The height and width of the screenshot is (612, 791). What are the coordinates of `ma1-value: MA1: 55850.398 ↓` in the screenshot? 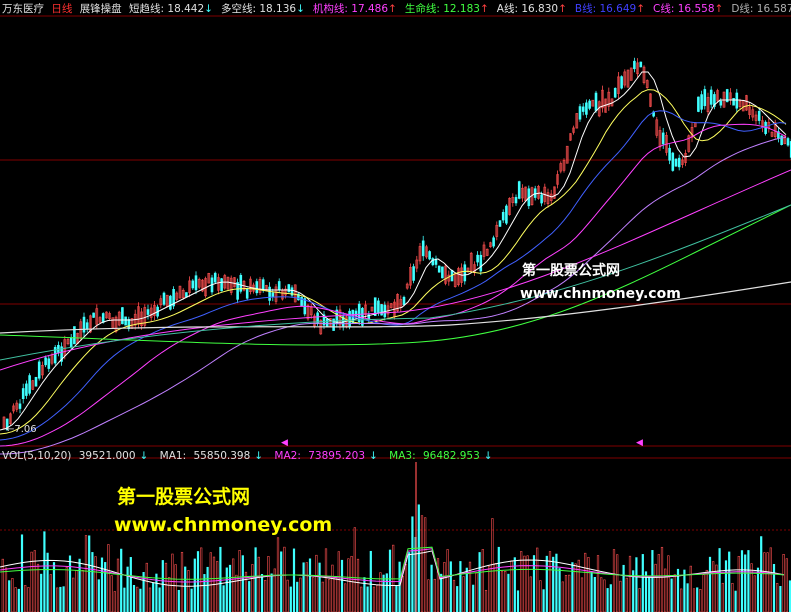 It's located at (211, 456).